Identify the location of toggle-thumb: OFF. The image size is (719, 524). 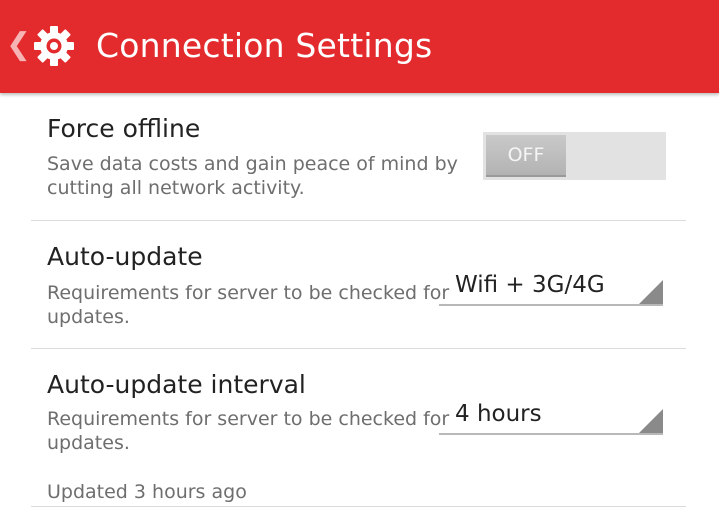
(526, 156).